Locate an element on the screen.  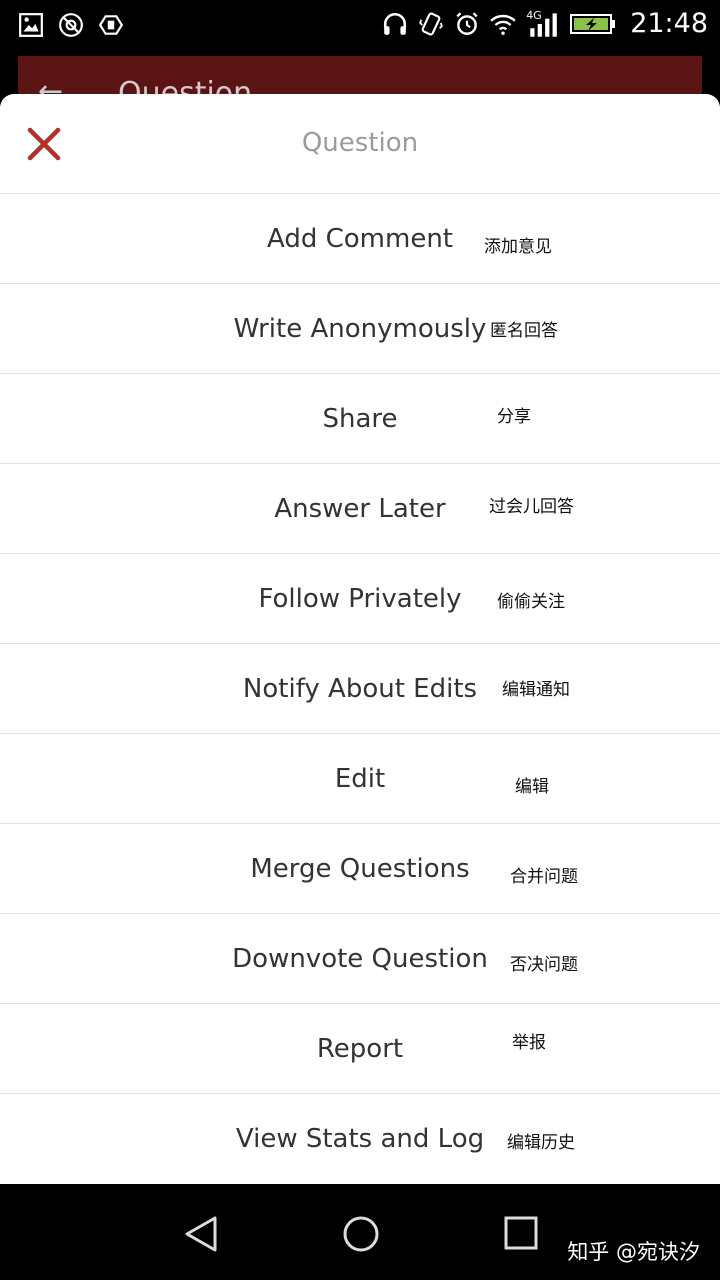
back-triangle-icon is located at coordinates (201, 1234).